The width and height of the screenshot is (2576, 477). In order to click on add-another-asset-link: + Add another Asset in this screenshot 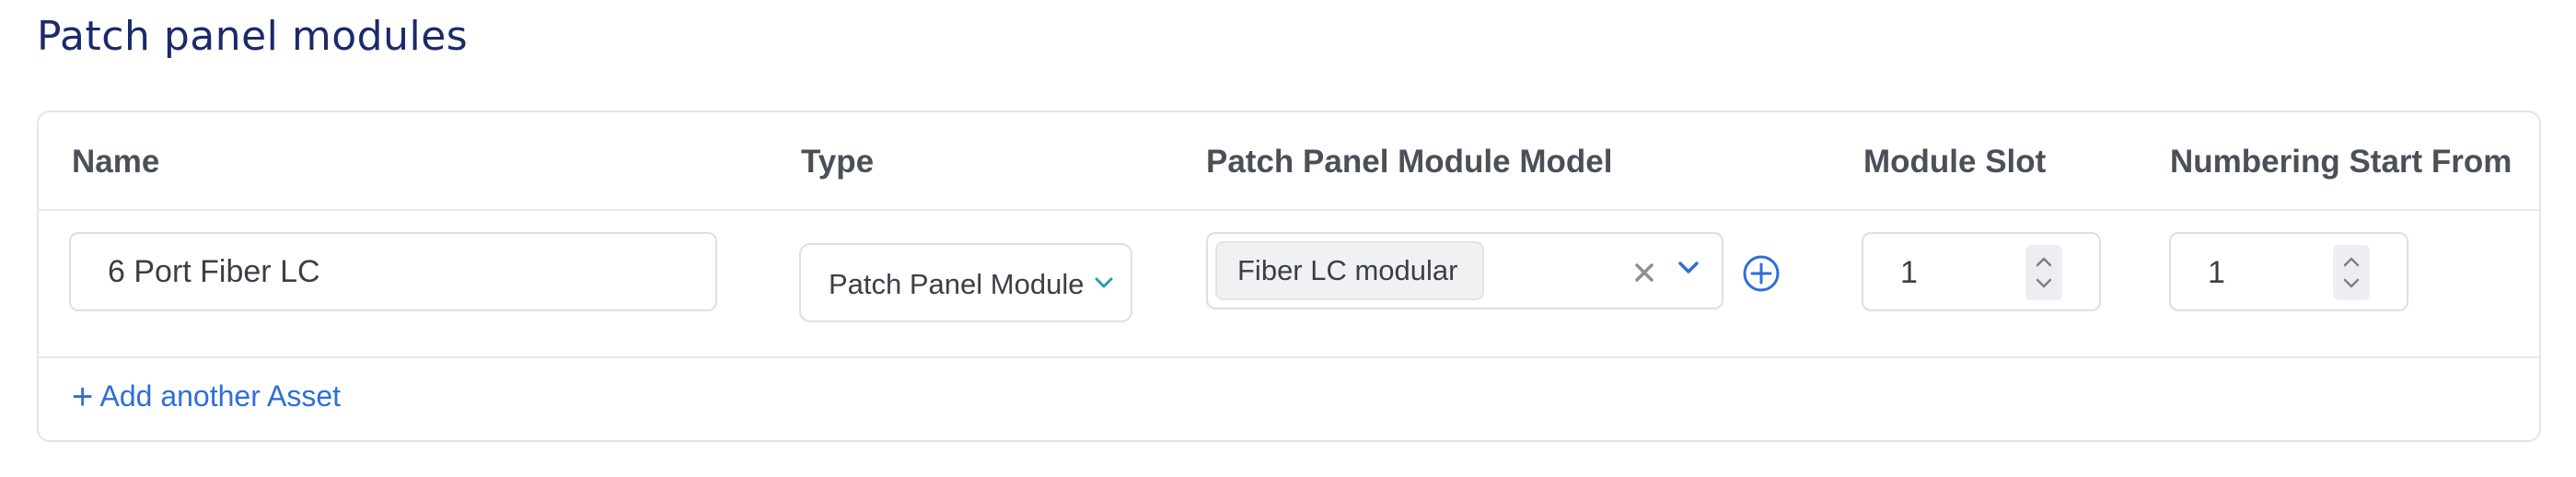, I will do `click(206, 397)`.